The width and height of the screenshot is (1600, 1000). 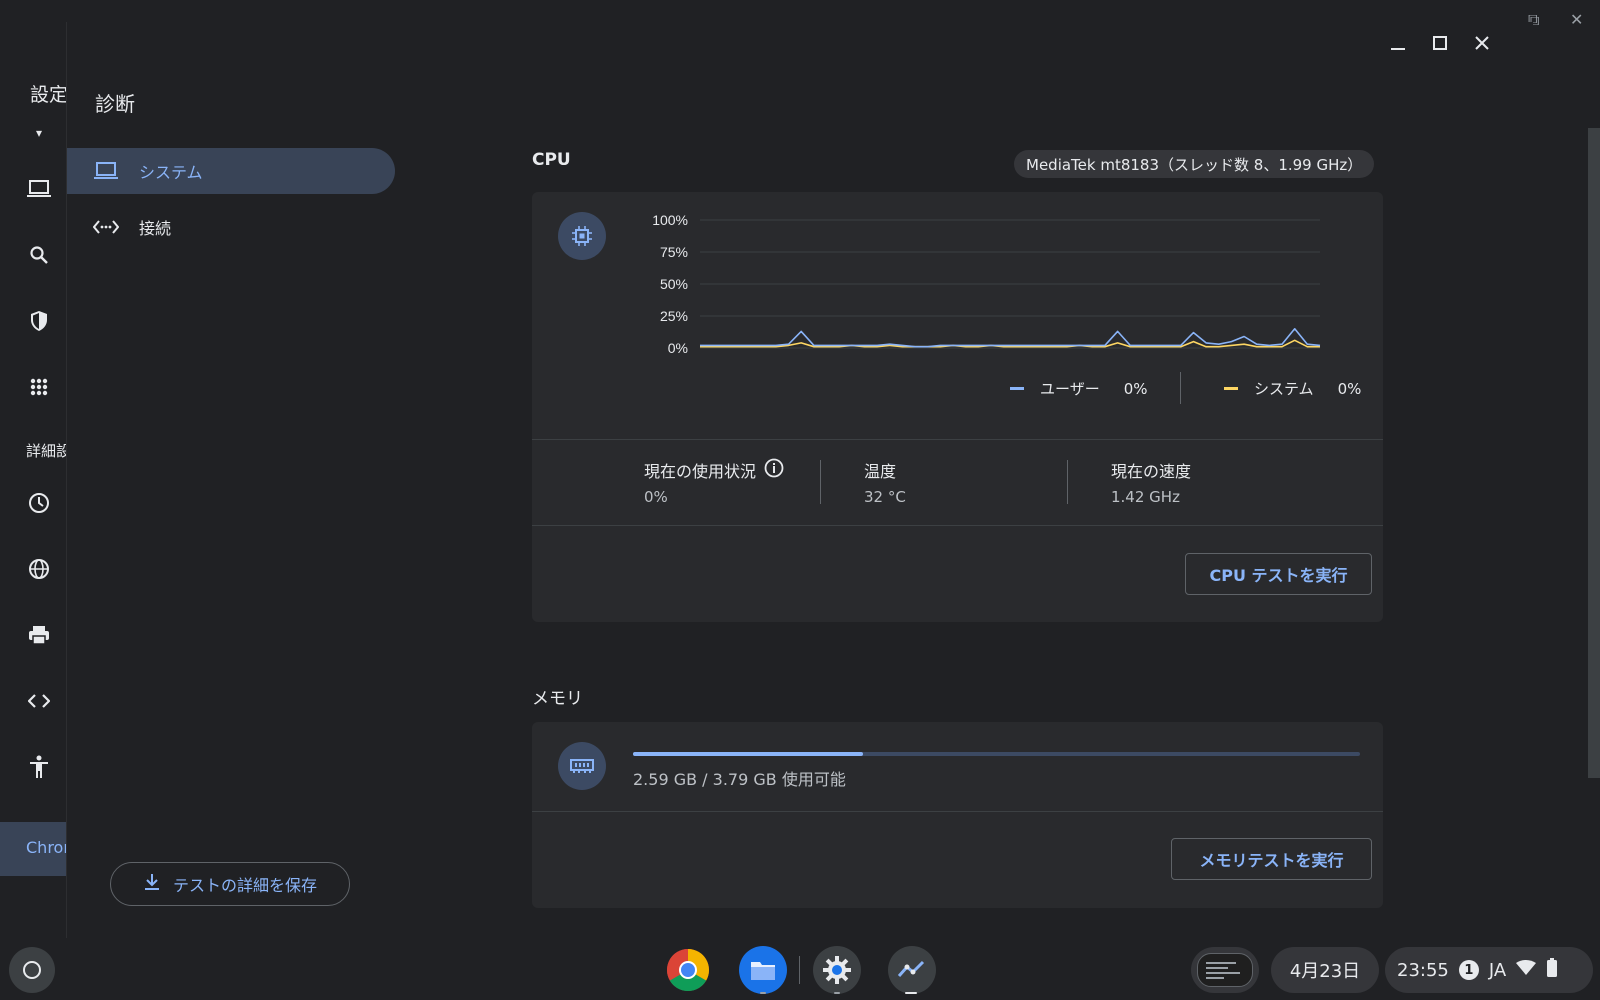 I want to click on chrome-app-icon, so click(x=688, y=970).